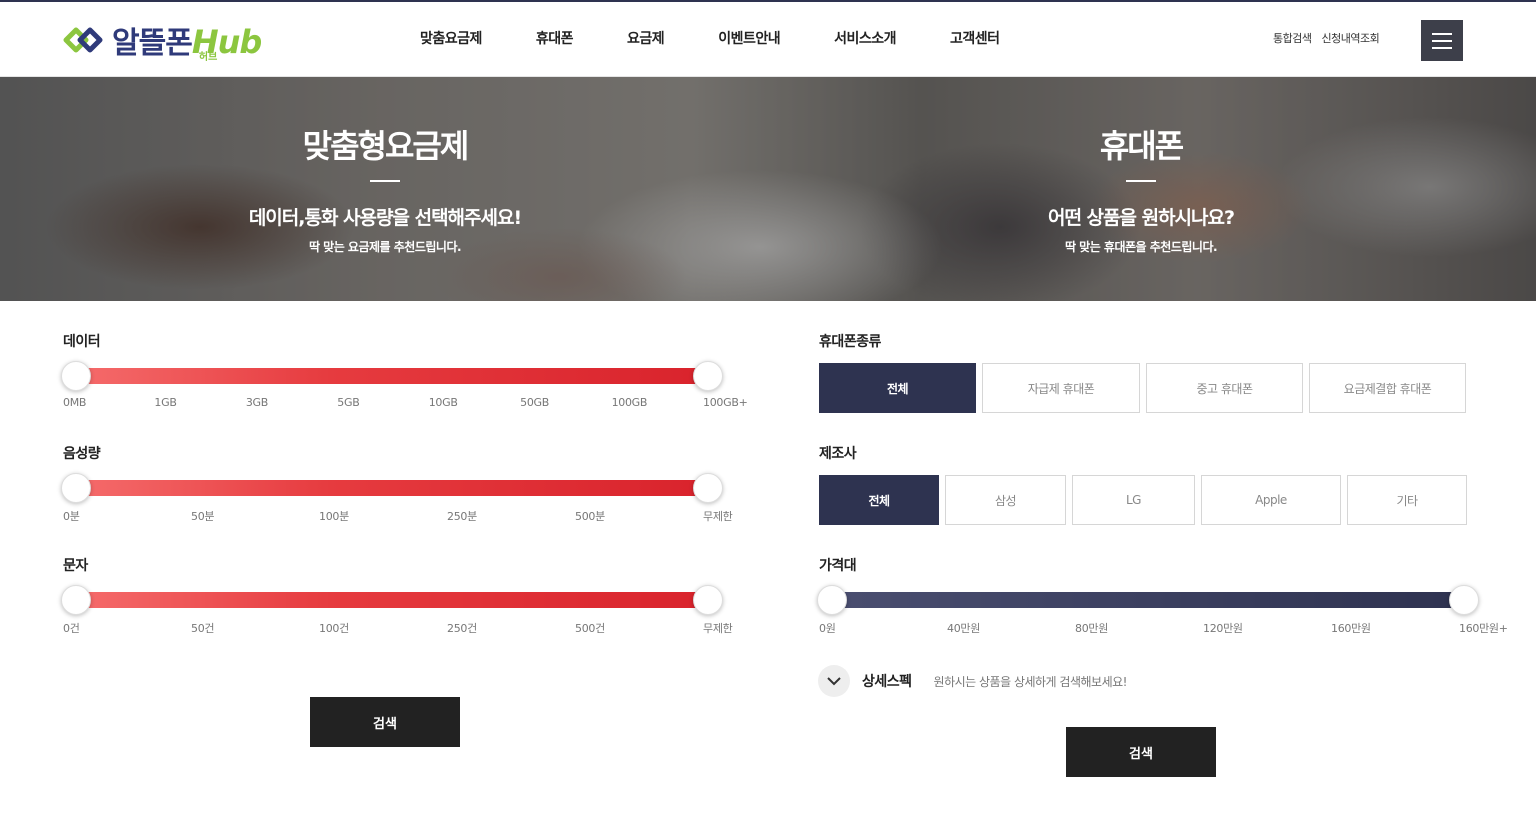  What do you see at coordinates (1061, 388) in the screenshot?
I see `phone-type-unlocked: 자급제 휴대폰` at bounding box center [1061, 388].